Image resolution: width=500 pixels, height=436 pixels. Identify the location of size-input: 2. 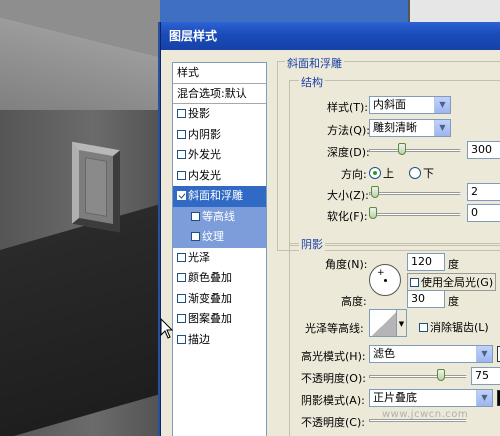
(483, 192).